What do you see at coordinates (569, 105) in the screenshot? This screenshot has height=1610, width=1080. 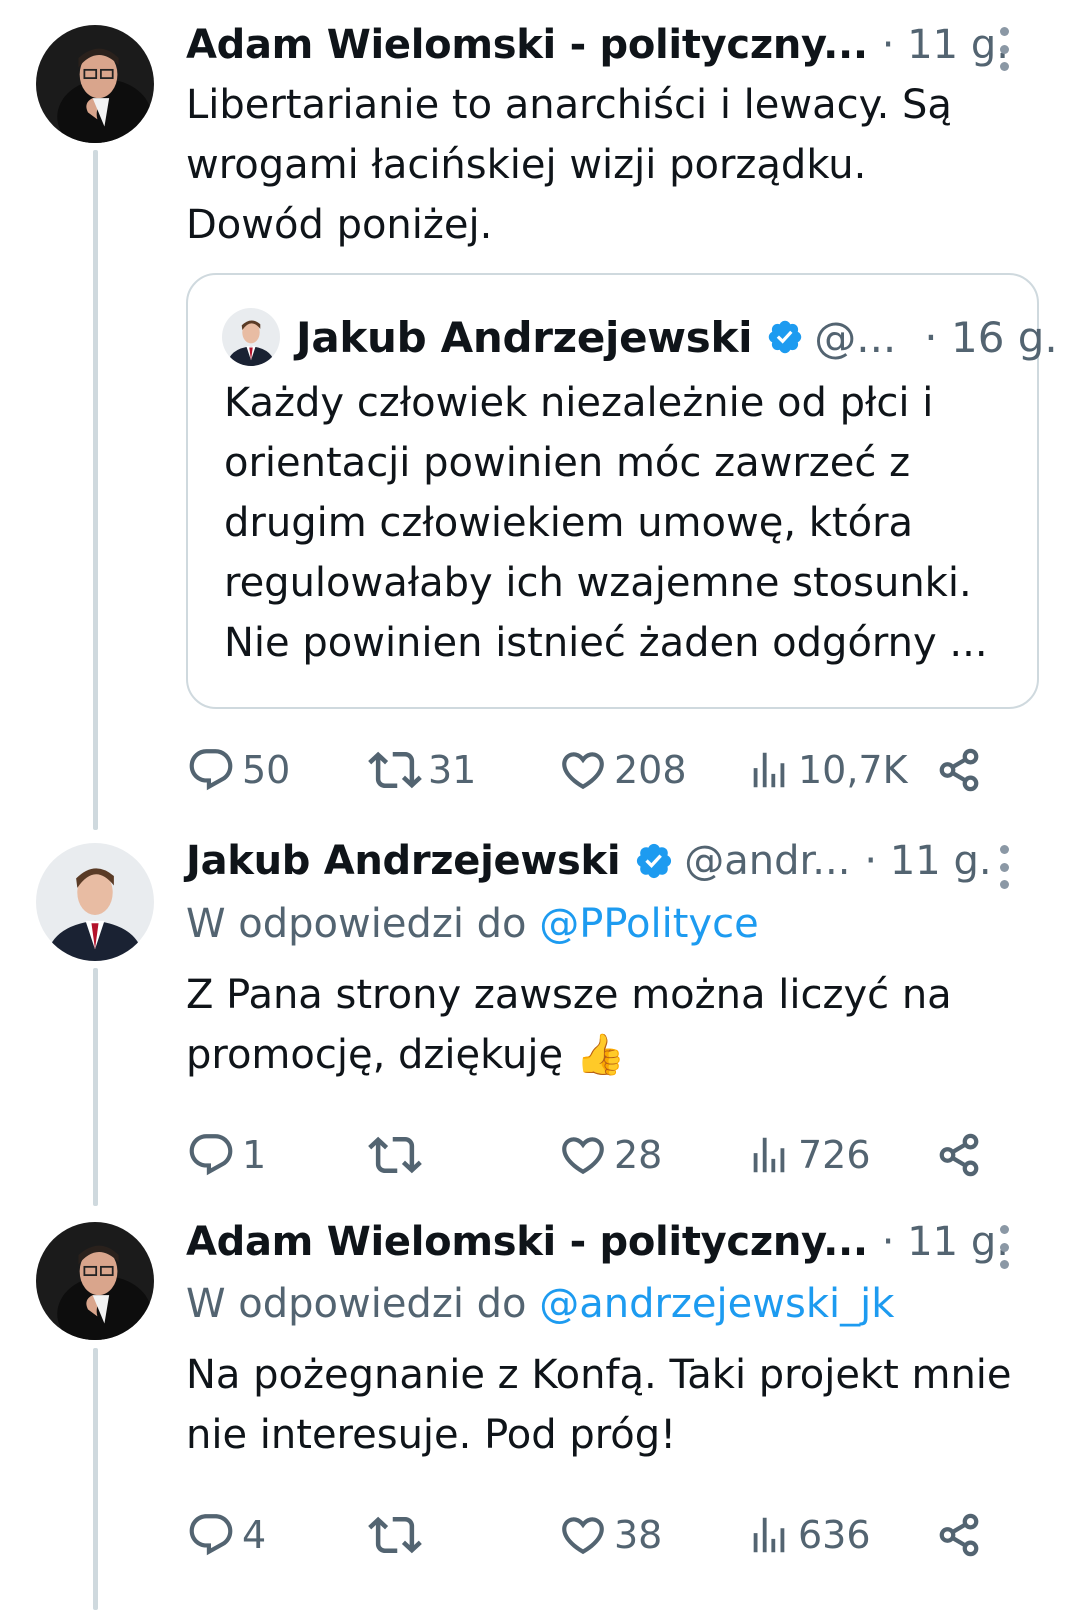 I see `tweet-text-line: Libertarianie to anarchiści i lewacy. Są` at bounding box center [569, 105].